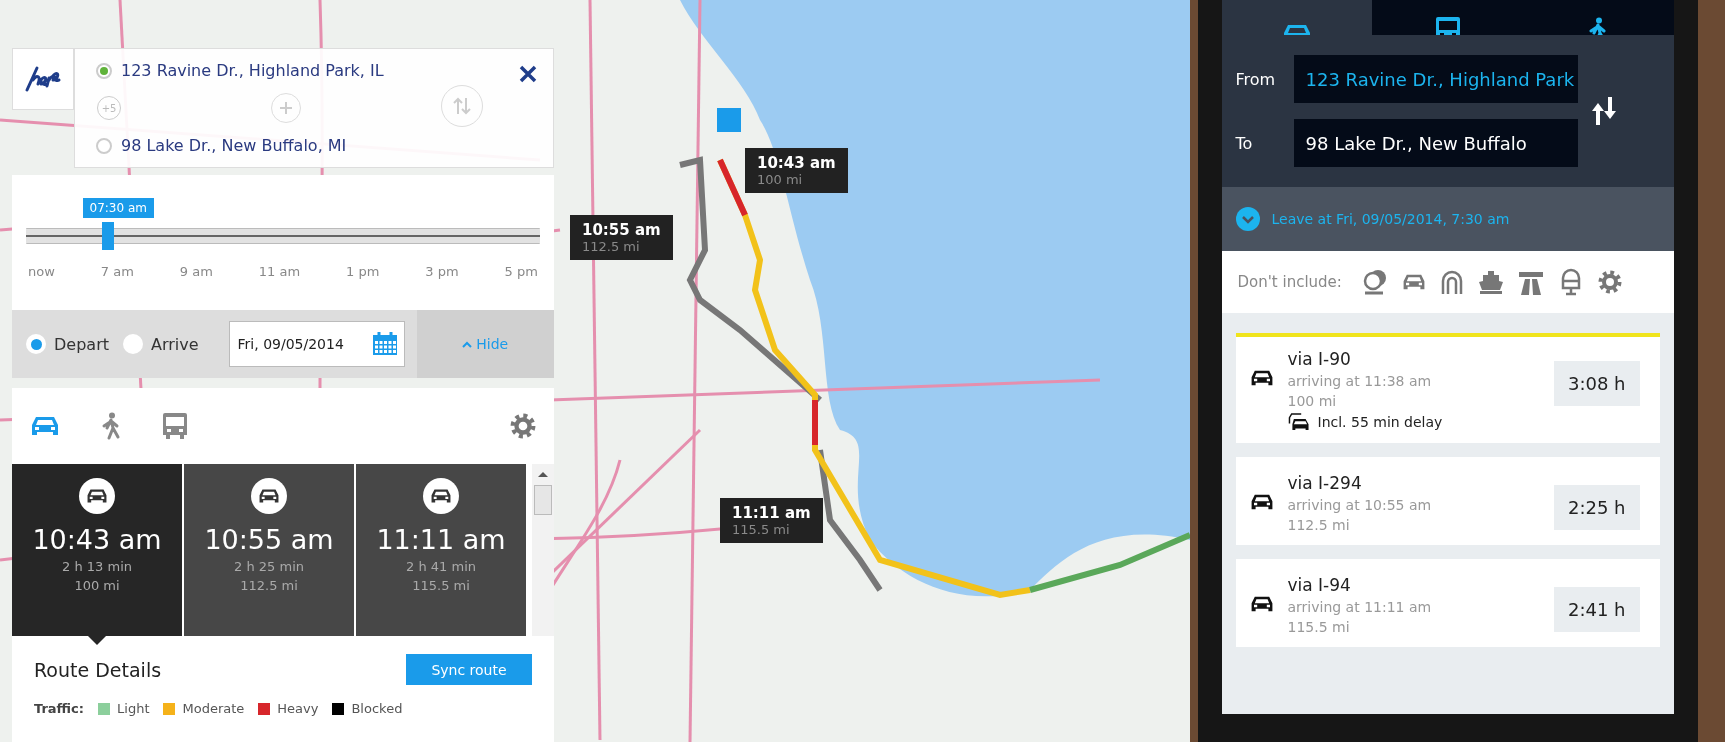 This screenshot has height=742, width=1725. What do you see at coordinates (1530, 282) in the screenshot?
I see `highway-icon` at bounding box center [1530, 282].